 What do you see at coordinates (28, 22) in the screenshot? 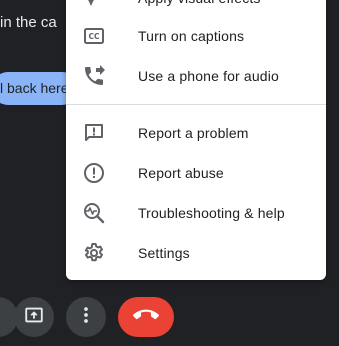
I see `meeting-caption-fragment: in the ca` at bounding box center [28, 22].